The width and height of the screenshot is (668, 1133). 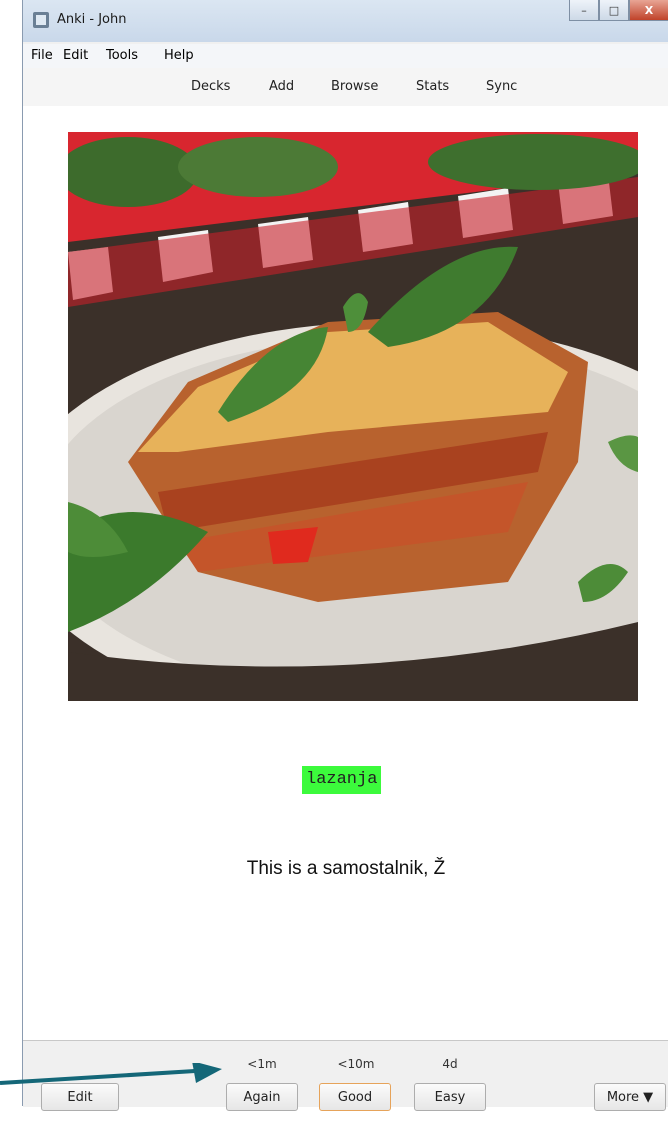 What do you see at coordinates (345, 21) in the screenshot?
I see `title-bar: Anki - John – □ X` at bounding box center [345, 21].